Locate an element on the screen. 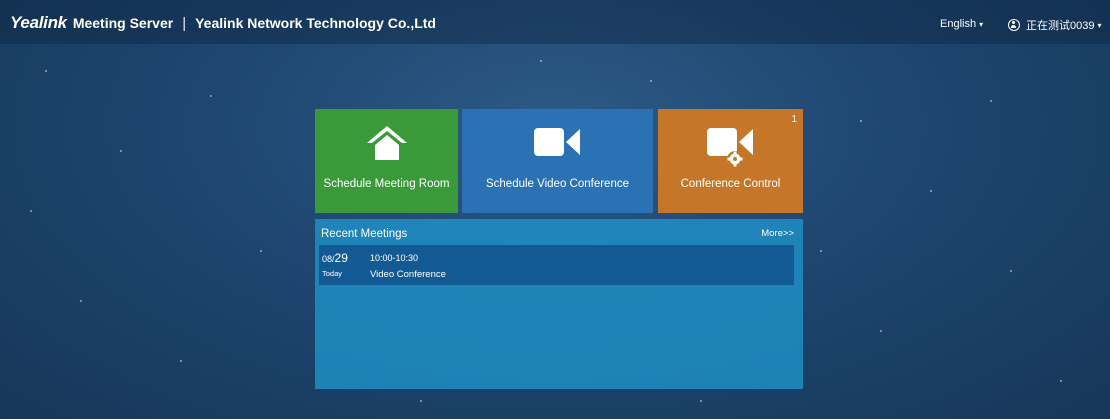 This screenshot has height=419, width=1110. meeting-day-label: Today is located at coordinates (332, 273).